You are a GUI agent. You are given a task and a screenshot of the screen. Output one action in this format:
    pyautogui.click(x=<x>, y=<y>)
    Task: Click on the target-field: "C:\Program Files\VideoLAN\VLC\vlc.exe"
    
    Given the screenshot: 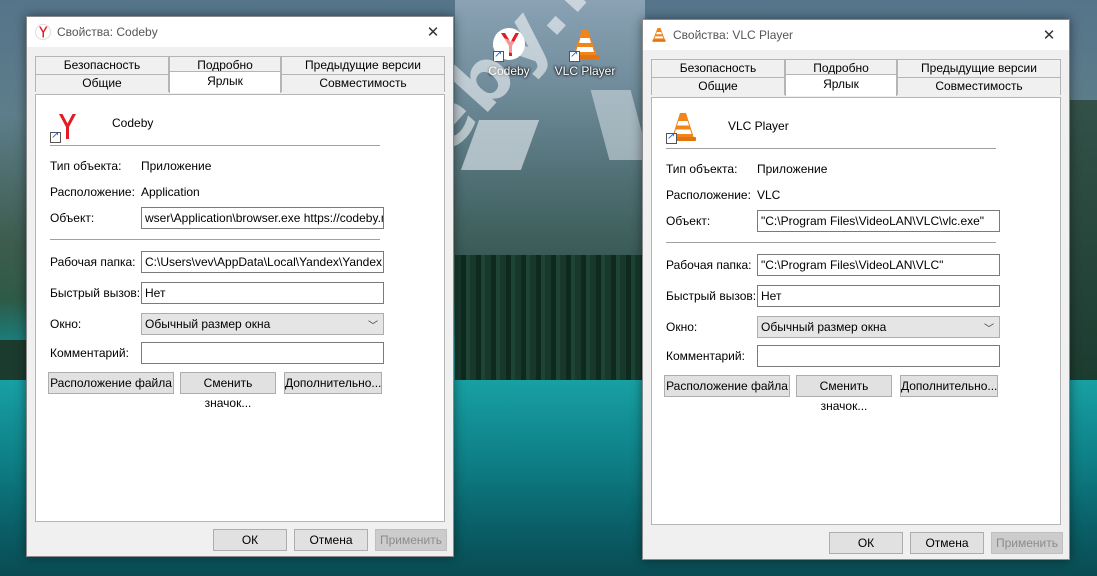 What is the action you would take?
    pyautogui.click(x=878, y=221)
    